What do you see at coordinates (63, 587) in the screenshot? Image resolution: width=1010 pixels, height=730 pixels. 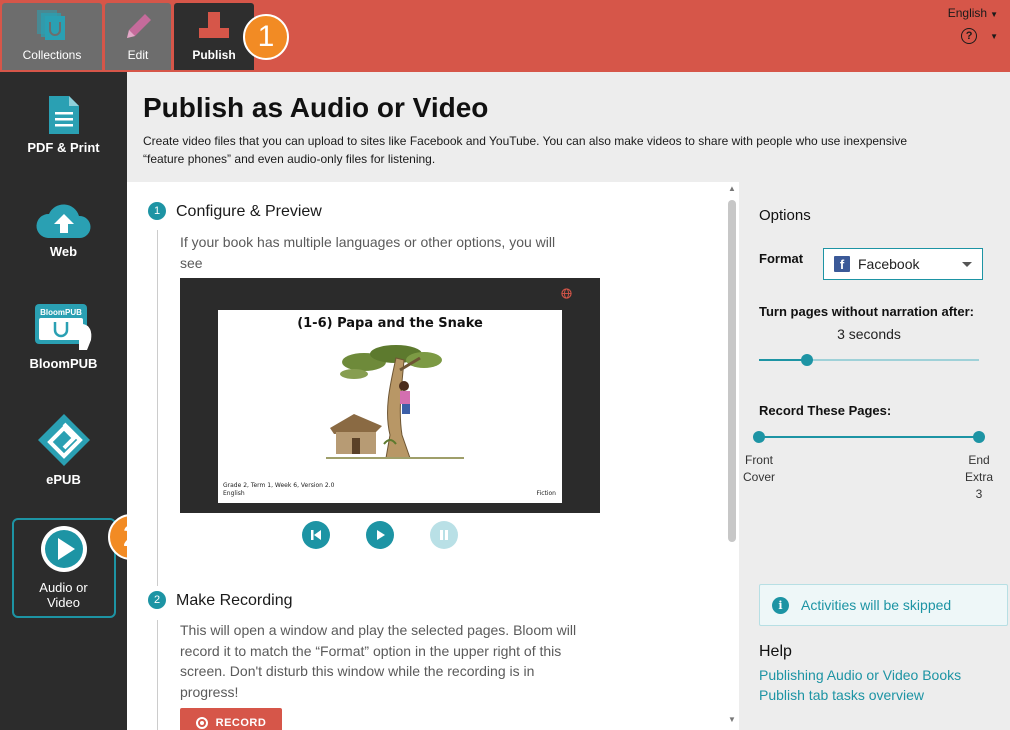 I see `sidebar-item-label: Audio or` at bounding box center [63, 587].